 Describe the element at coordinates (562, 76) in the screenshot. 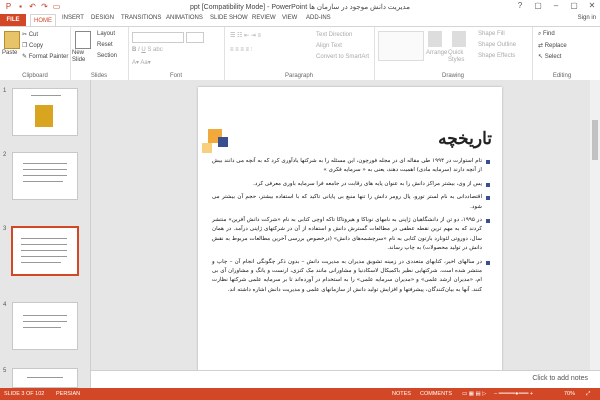

I see `editing-group-label: Editing` at that location.